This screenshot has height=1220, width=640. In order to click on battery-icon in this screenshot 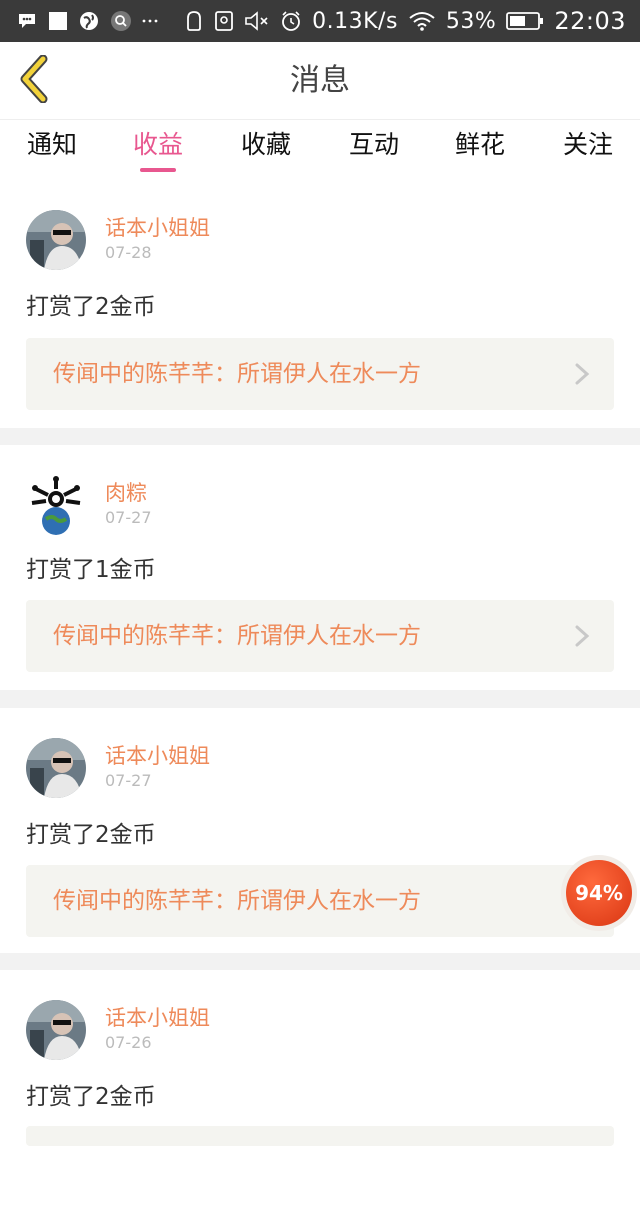, I will do `click(525, 21)`.